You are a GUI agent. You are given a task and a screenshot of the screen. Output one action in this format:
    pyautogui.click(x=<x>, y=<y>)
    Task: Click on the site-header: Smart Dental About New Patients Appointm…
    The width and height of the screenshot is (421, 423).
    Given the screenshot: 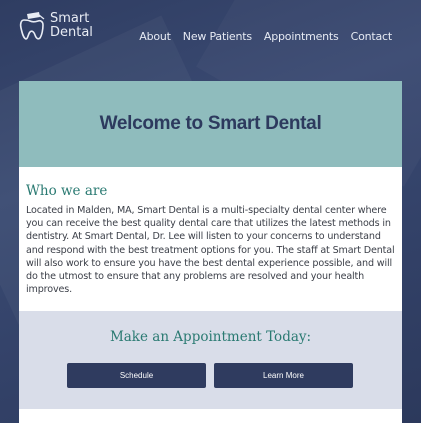 What is the action you would take?
    pyautogui.click(x=210, y=30)
    